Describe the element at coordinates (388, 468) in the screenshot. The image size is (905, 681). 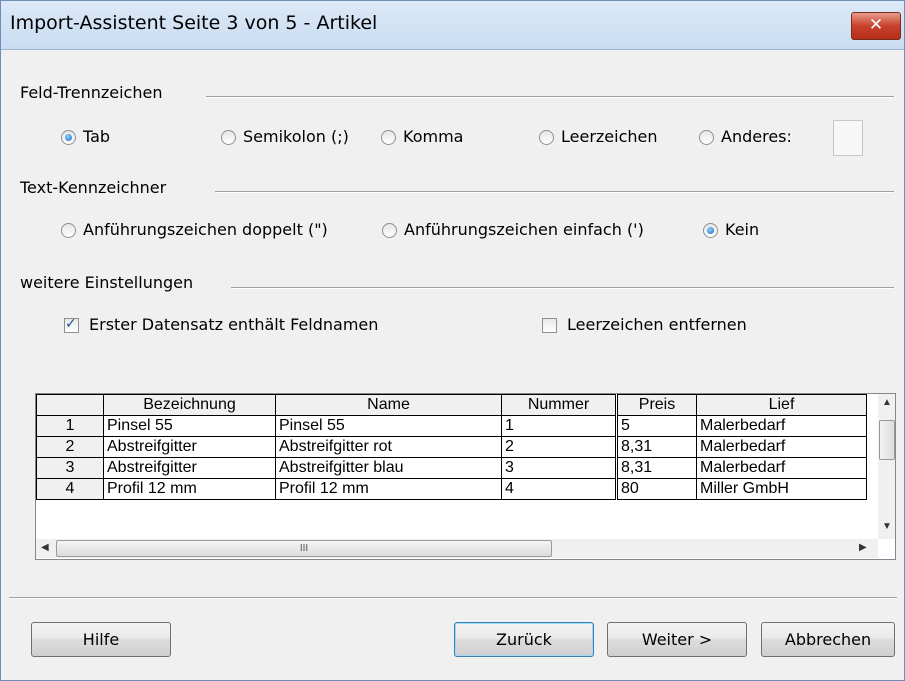
I see `table-cell: Abstreifgitter blau` at that location.